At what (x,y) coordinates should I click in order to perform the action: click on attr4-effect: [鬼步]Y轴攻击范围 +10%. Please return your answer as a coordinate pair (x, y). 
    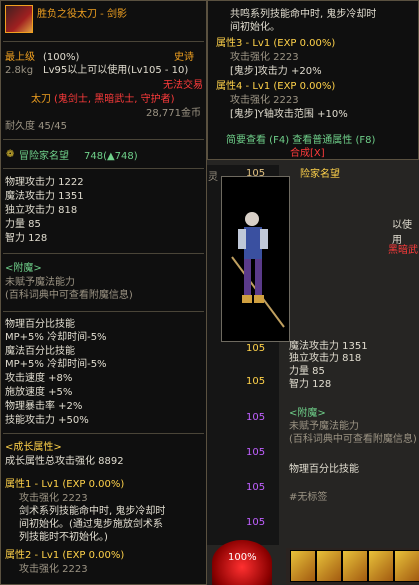
    Looking at the image, I should click on (289, 114).